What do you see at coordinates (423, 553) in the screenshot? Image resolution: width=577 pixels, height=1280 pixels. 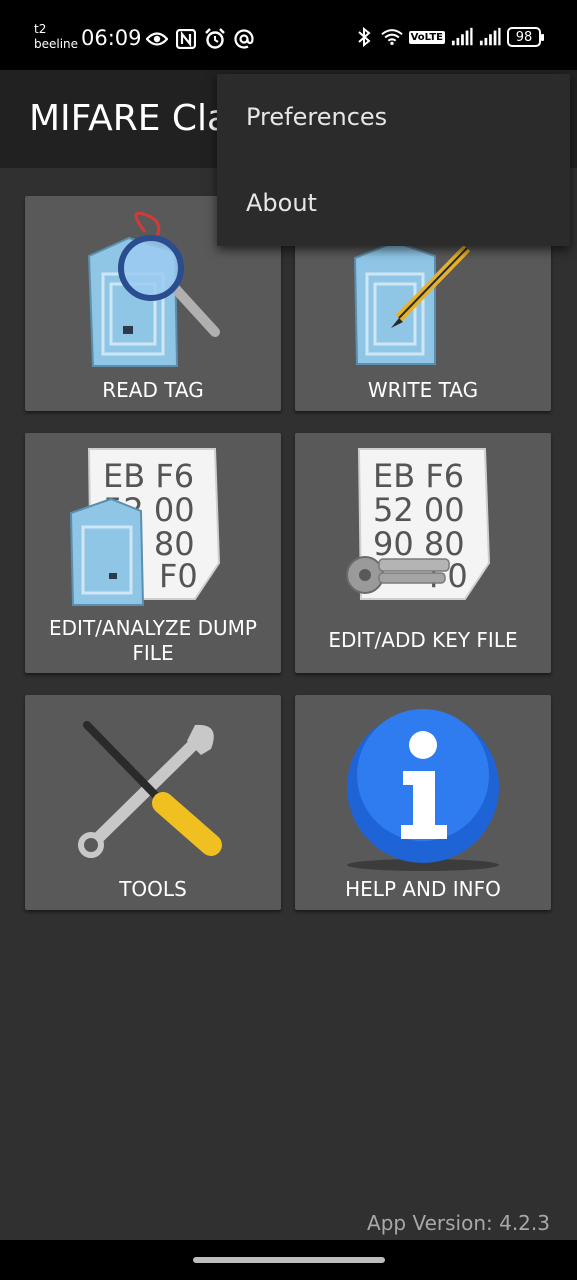 I see `edit-key-file-button: EB F6 52 00 90 80 F0 EDIT/ADD KEY FILE` at bounding box center [423, 553].